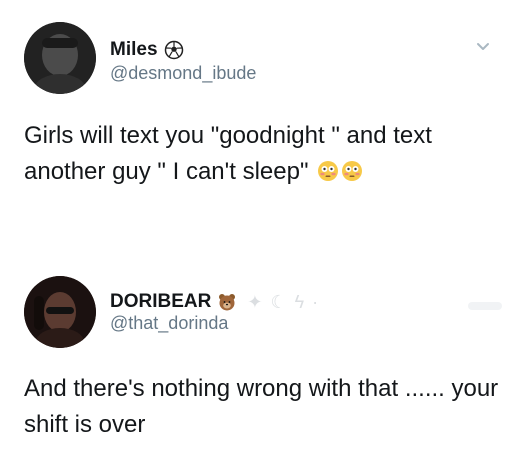  What do you see at coordinates (299, 302) in the screenshot?
I see `lightning-icon: ϟ` at bounding box center [299, 302].